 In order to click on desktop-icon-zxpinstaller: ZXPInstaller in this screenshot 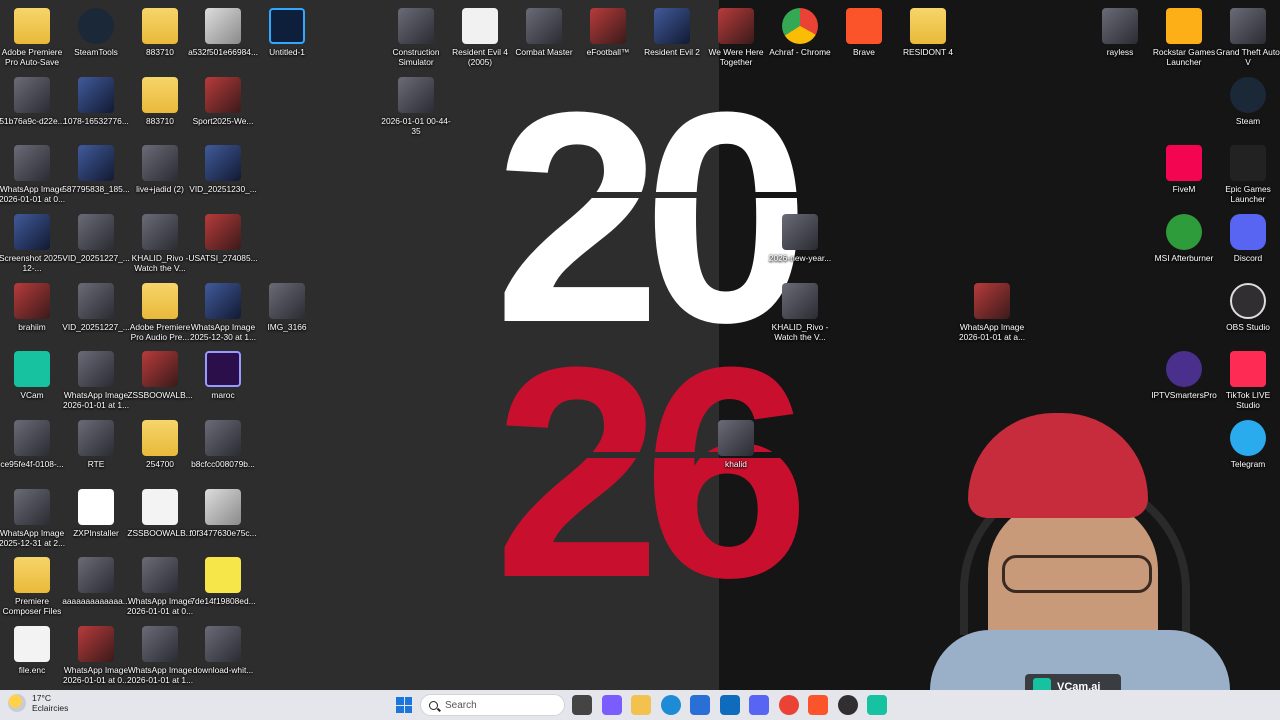, I will do `click(96, 511)`.